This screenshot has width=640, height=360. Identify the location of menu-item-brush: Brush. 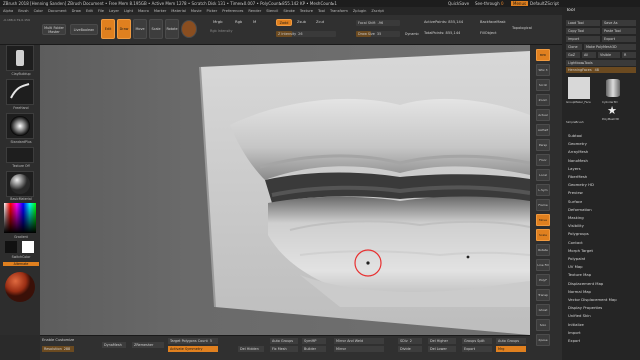
(23, 11).